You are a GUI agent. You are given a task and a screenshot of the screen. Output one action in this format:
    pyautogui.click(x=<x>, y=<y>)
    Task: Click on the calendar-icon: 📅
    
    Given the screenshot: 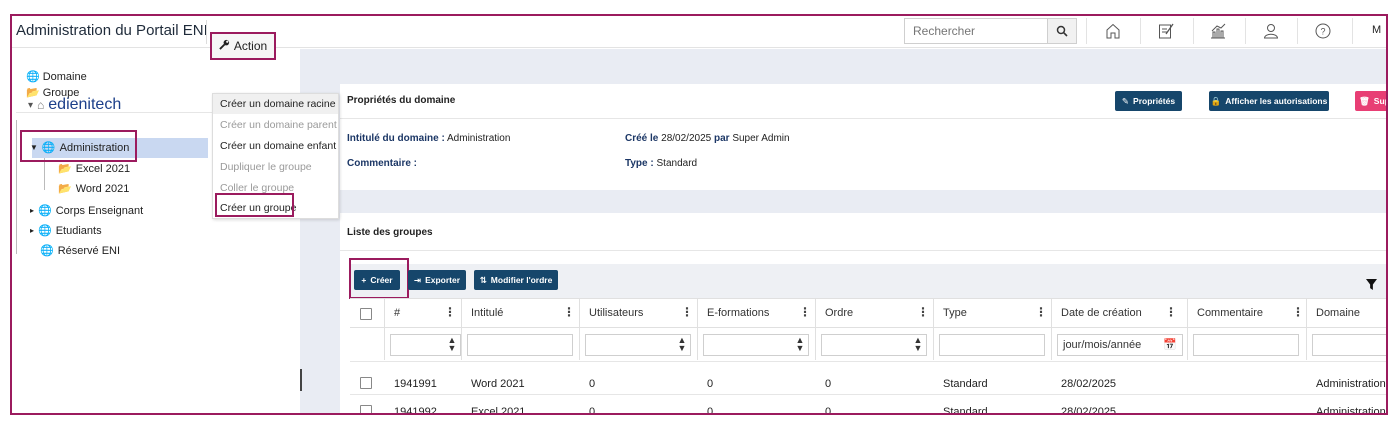 What is the action you would take?
    pyautogui.click(x=1170, y=344)
    